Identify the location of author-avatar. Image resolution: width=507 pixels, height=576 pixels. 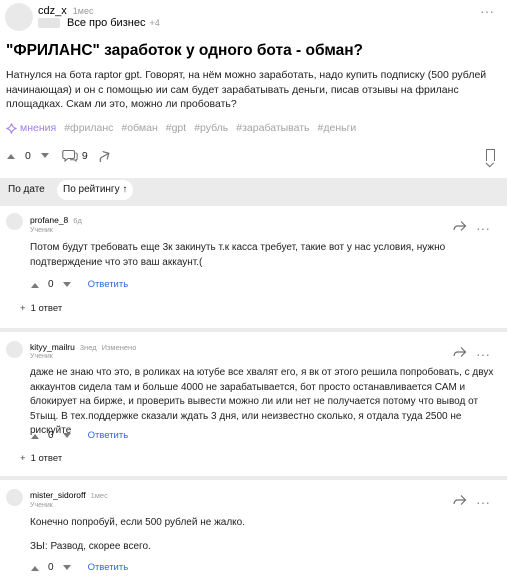
(19, 17).